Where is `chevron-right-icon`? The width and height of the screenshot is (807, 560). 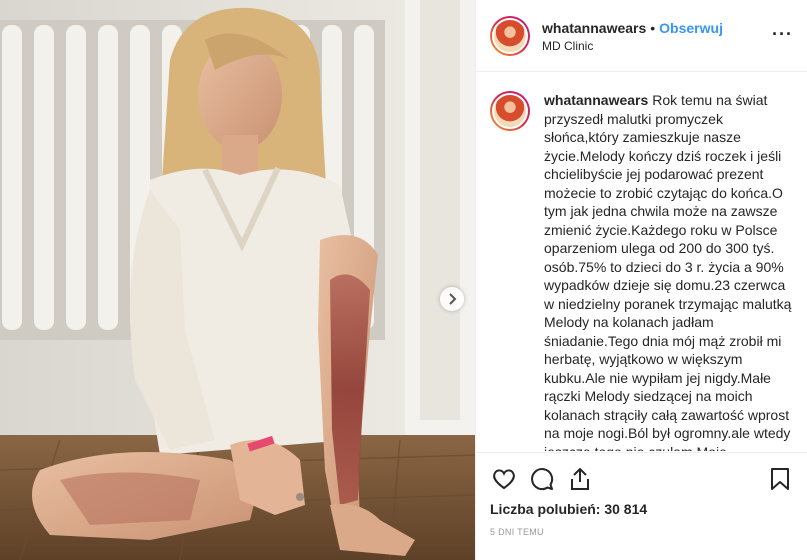 chevron-right-icon is located at coordinates (453, 299).